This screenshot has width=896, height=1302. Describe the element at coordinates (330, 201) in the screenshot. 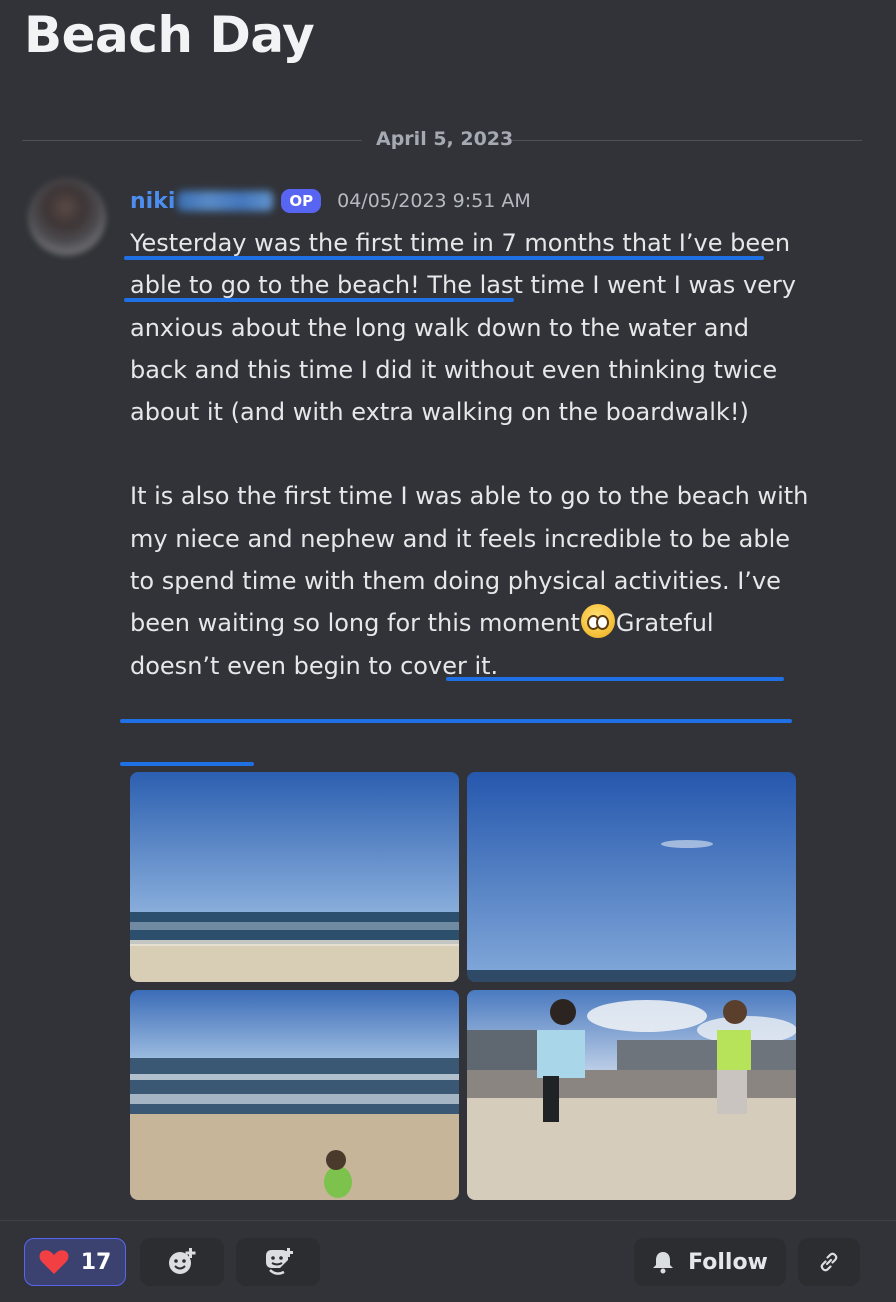

I see `post-header: niki OP 04/05/2023 9:51 AM` at that location.